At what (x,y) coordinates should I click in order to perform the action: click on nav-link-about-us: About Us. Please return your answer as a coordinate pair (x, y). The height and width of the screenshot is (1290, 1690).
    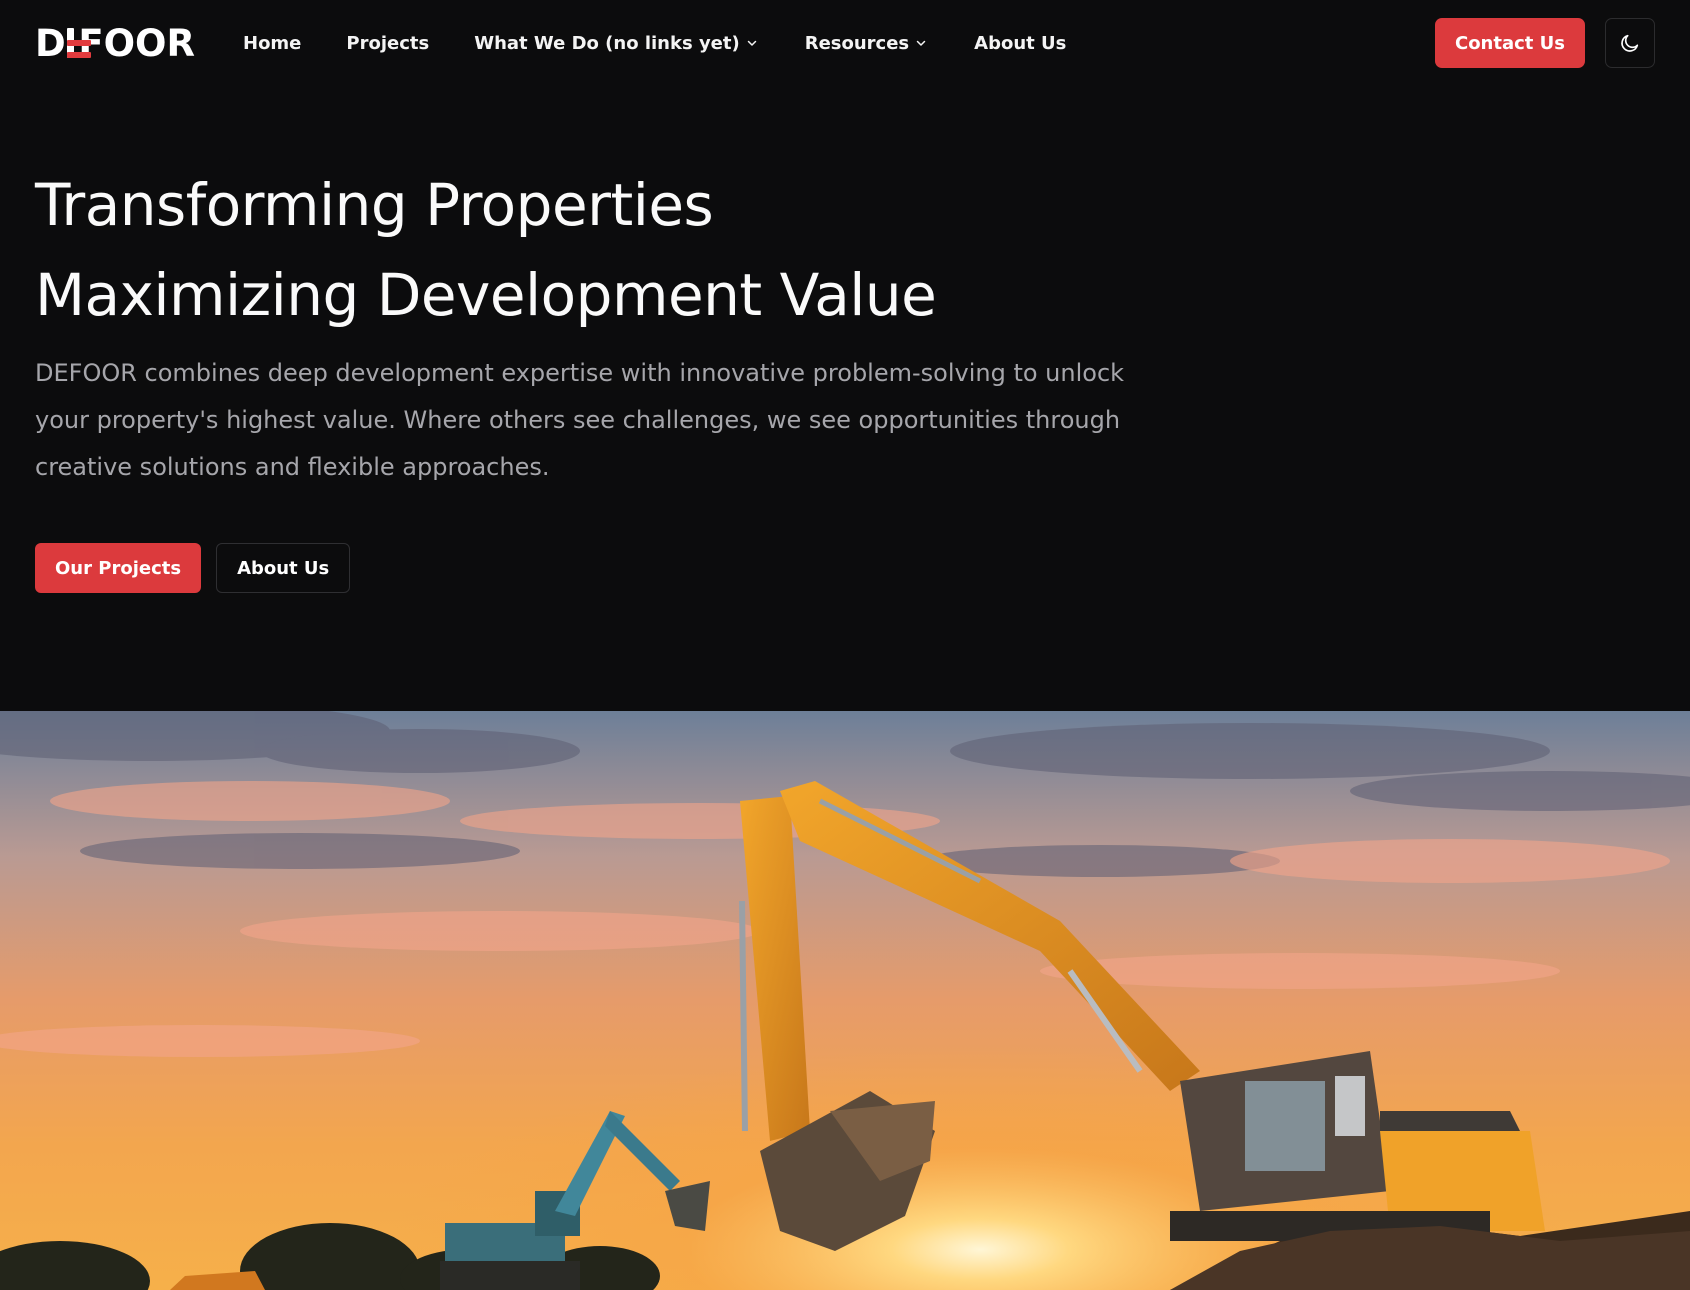
    Looking at the image, I should click on (1020, 43).